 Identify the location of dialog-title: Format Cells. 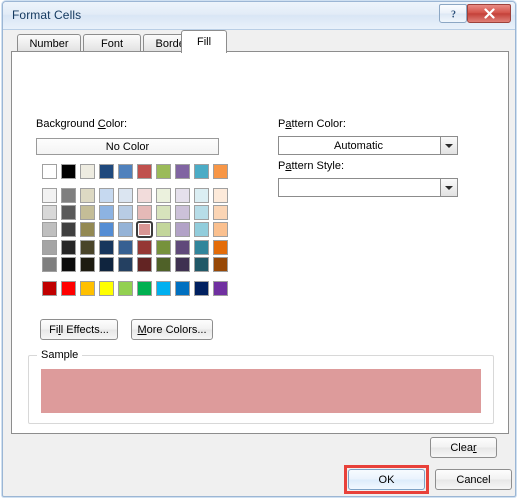
(47, 15).